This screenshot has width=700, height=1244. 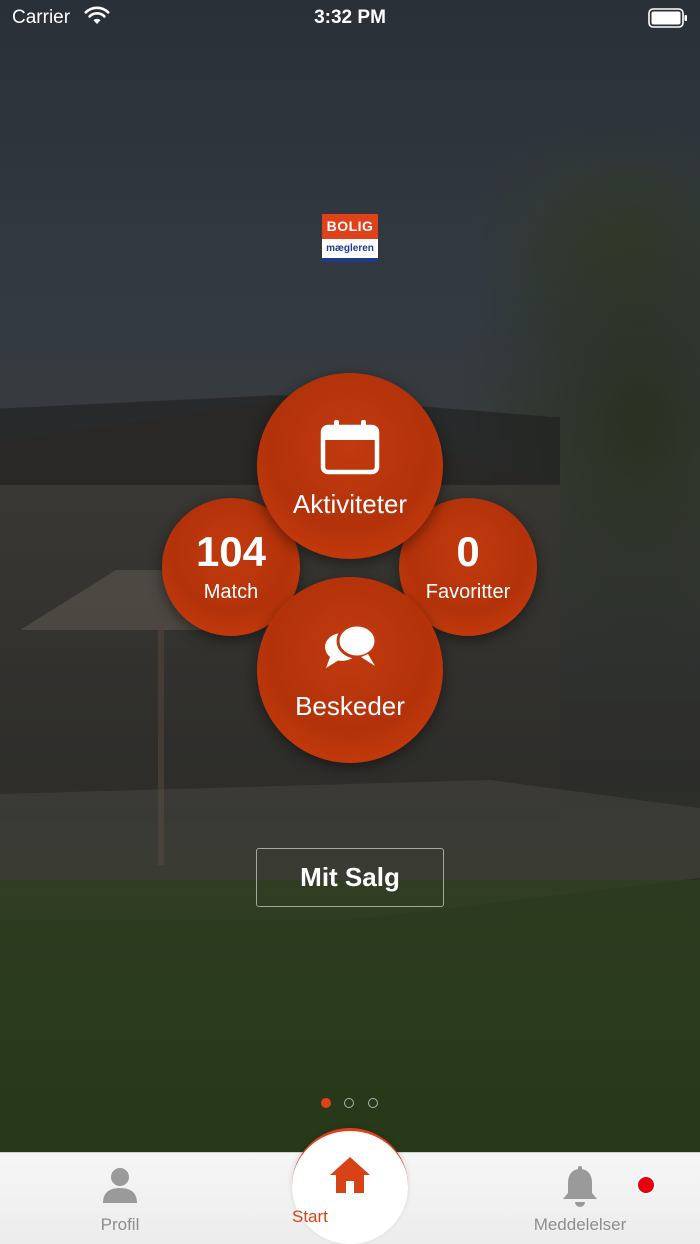 I want to click on status-bar: Carrier 3:32 PM, so click(x=350, y=18).